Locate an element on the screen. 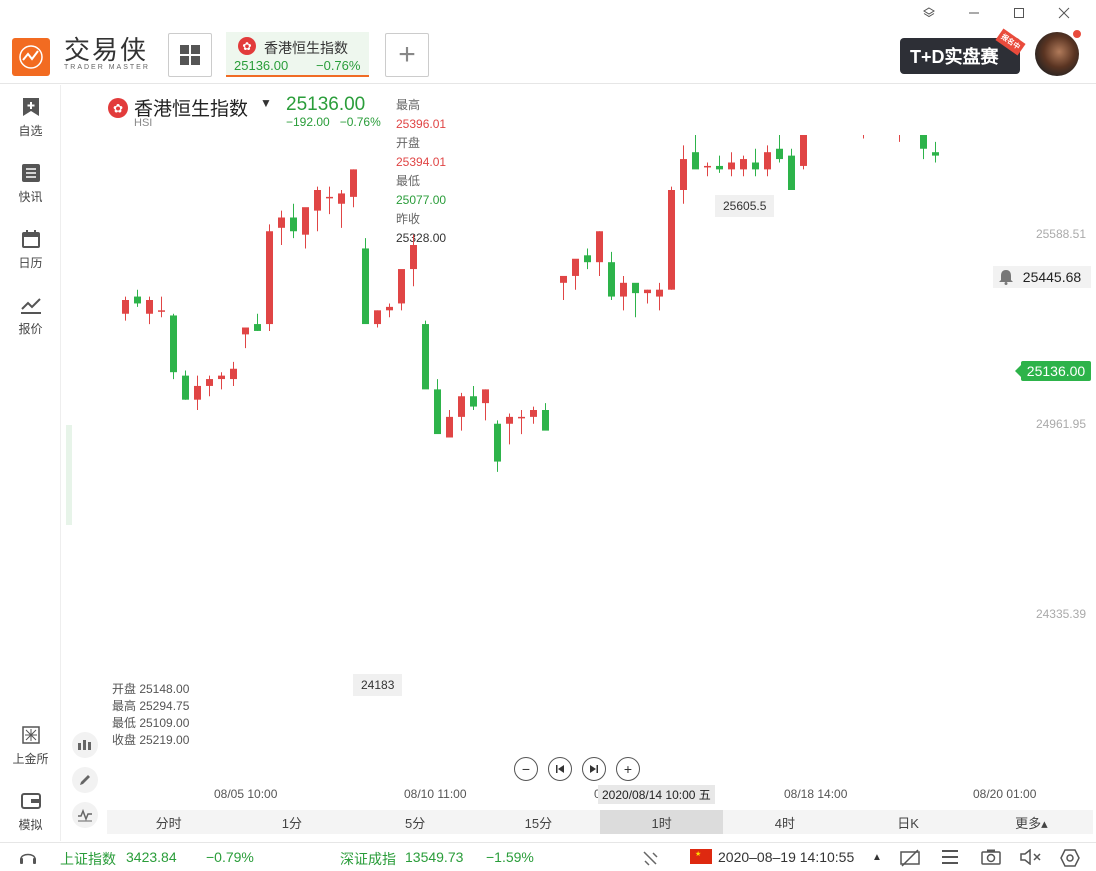  network-icon is located at coordinates (651, 859).